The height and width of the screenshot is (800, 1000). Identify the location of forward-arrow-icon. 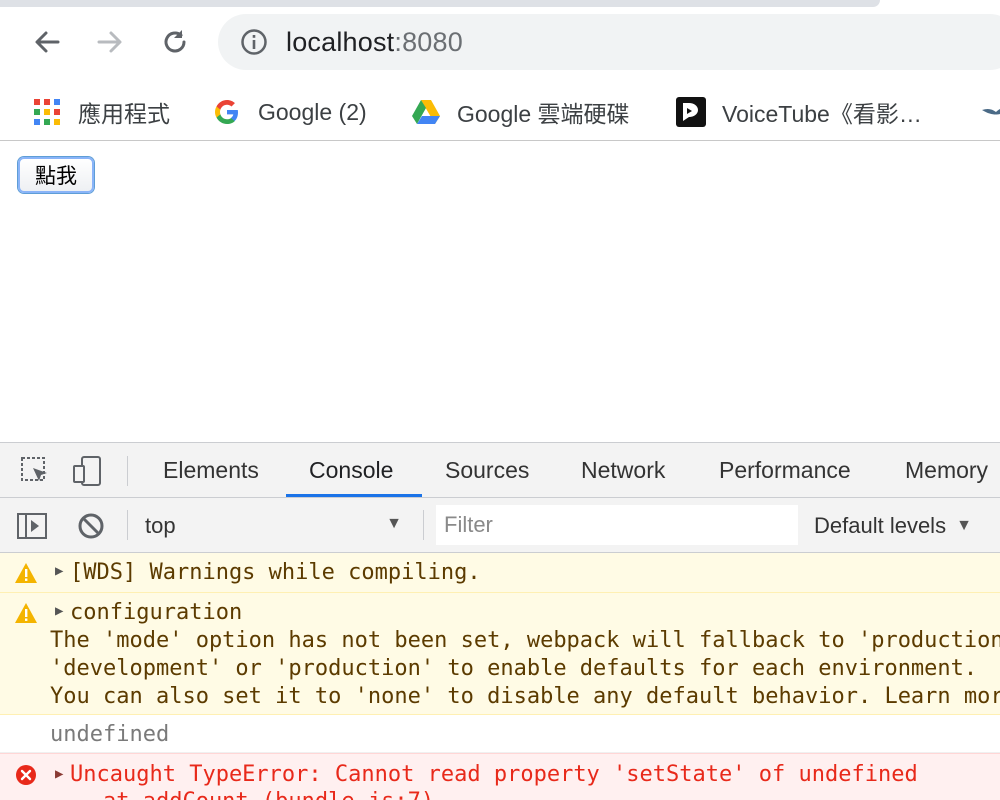
(109, 42).